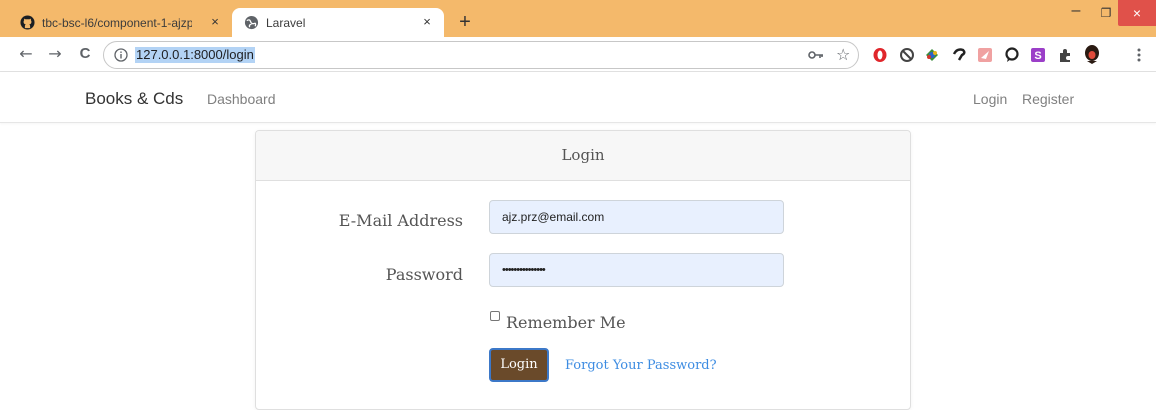 The image size is (1156, 410). I want to click on puzzle-color-icon, so click(932, 55).